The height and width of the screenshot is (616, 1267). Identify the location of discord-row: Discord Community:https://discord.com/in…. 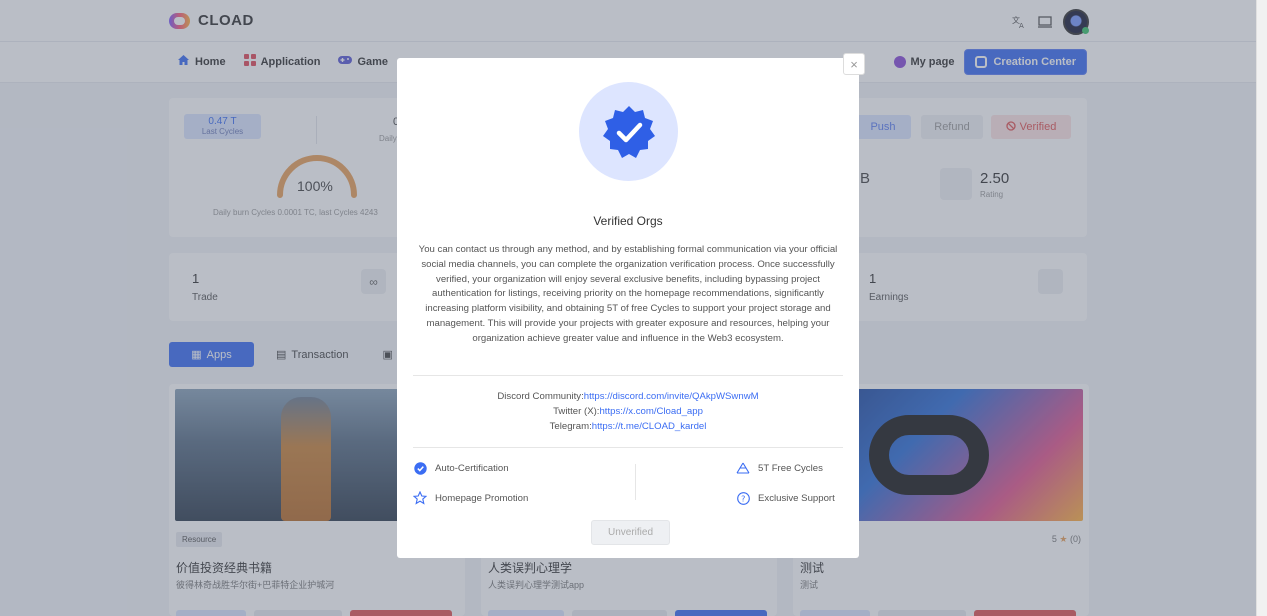
(628, 397).